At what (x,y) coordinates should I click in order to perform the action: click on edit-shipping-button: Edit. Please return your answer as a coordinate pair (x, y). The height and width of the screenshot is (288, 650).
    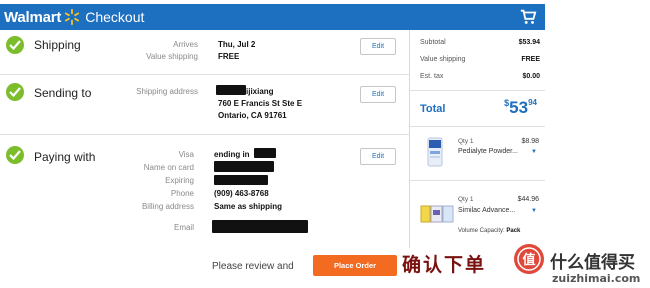
    Looking at the image, I should click on (378, 46).